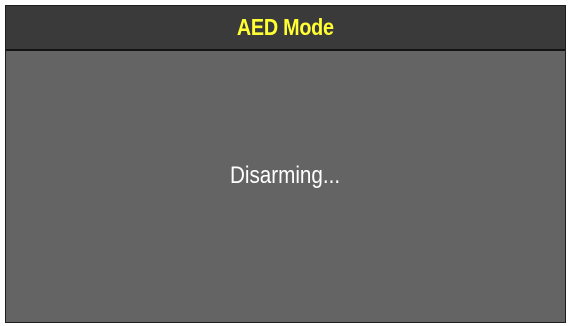 The width and height of the screenshot is (571, 326). I want to click on title-bar: AED Mode, so click(285, 28).